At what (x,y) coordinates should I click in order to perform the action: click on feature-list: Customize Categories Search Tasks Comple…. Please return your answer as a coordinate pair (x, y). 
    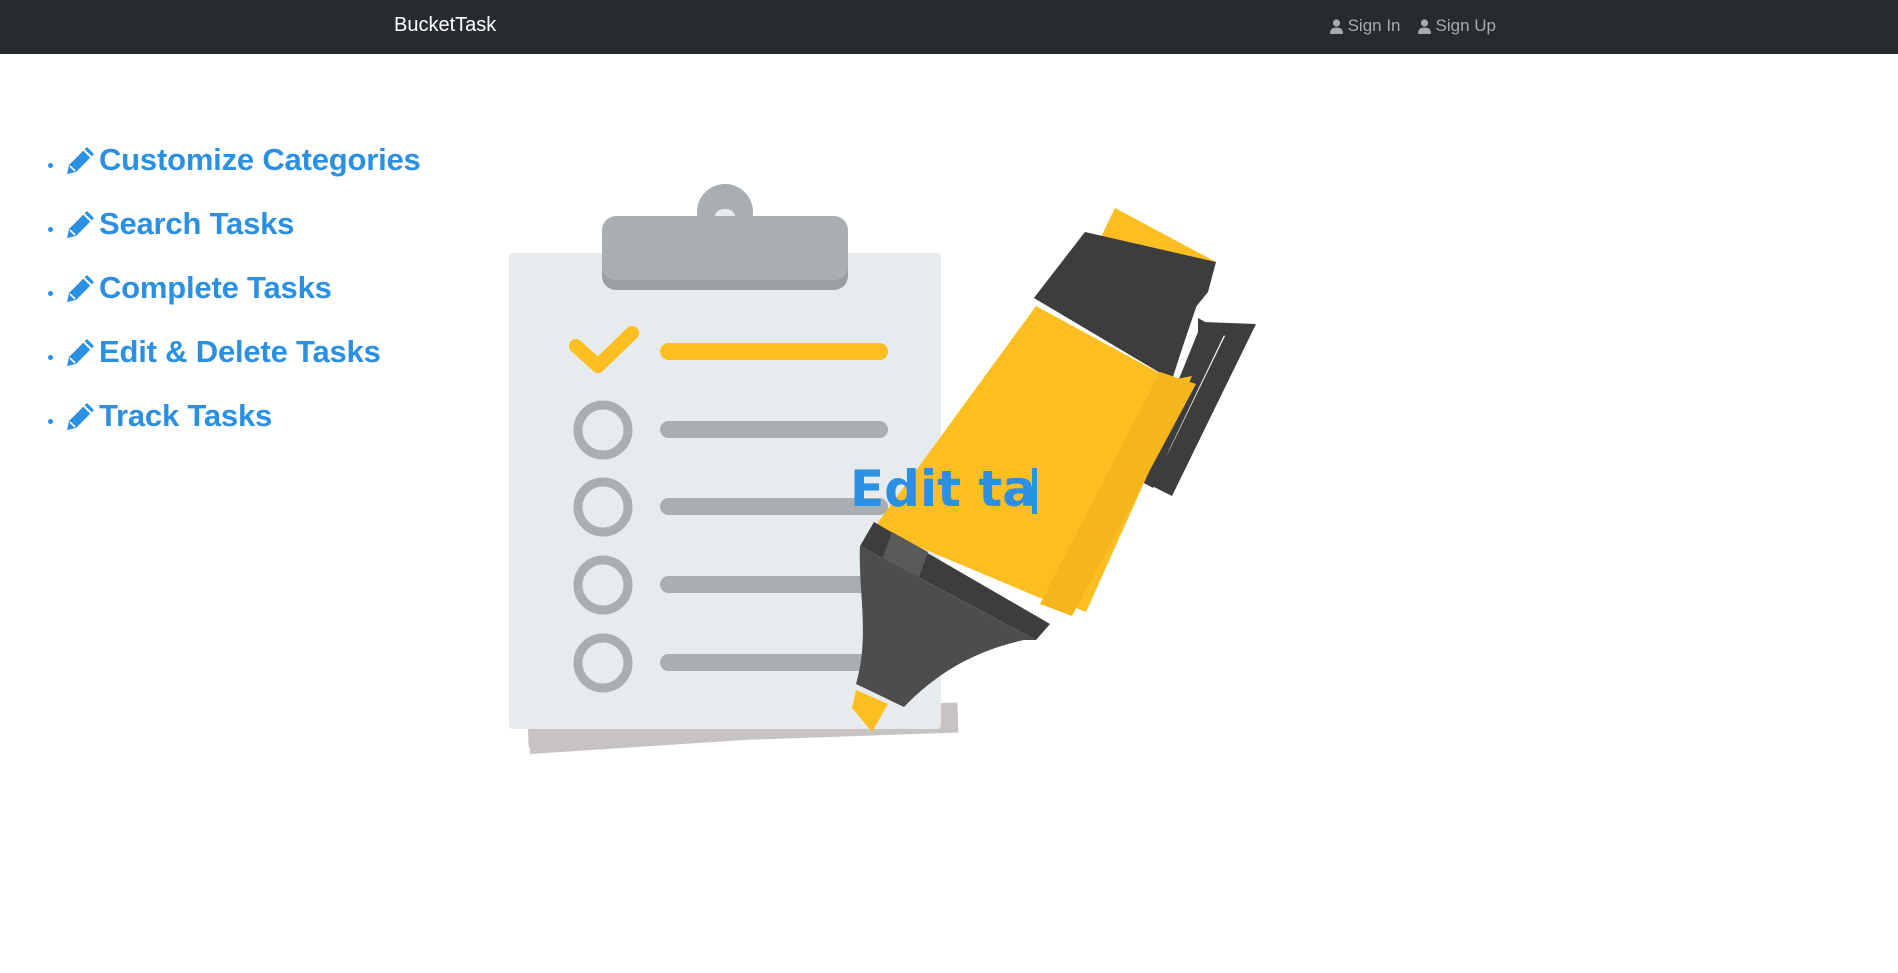
    Looking at the image, I should click on (234, 288).